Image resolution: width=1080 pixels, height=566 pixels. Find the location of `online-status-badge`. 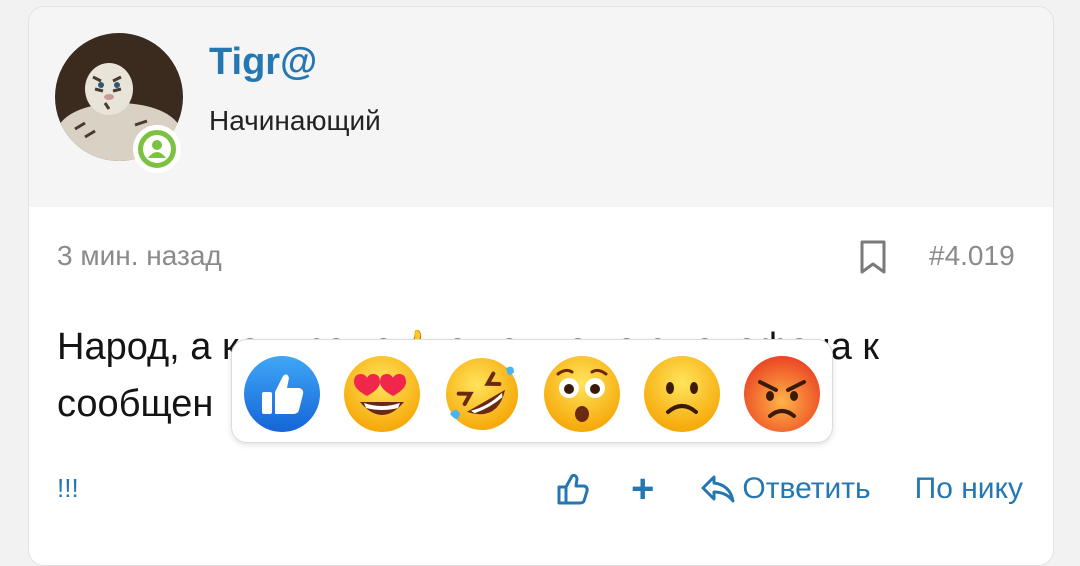

online-status-badge is located at coordinates (157, 149).